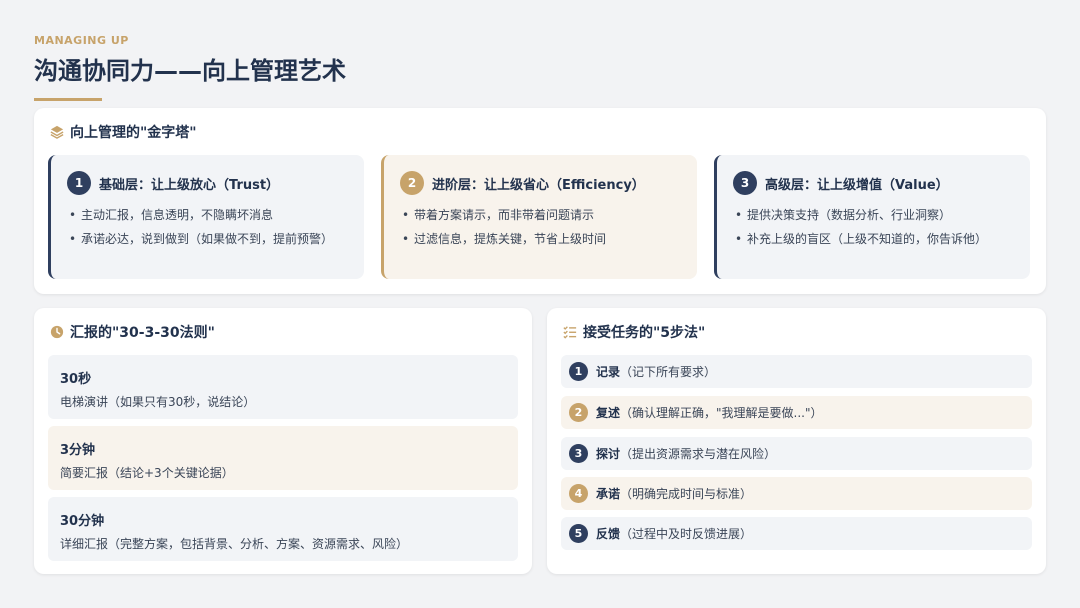 This screenshot has height=608, width=1080. I want to click on rule-item: 3分钟 简要汇报（结论+3个关键论据）, so click(283, 458).